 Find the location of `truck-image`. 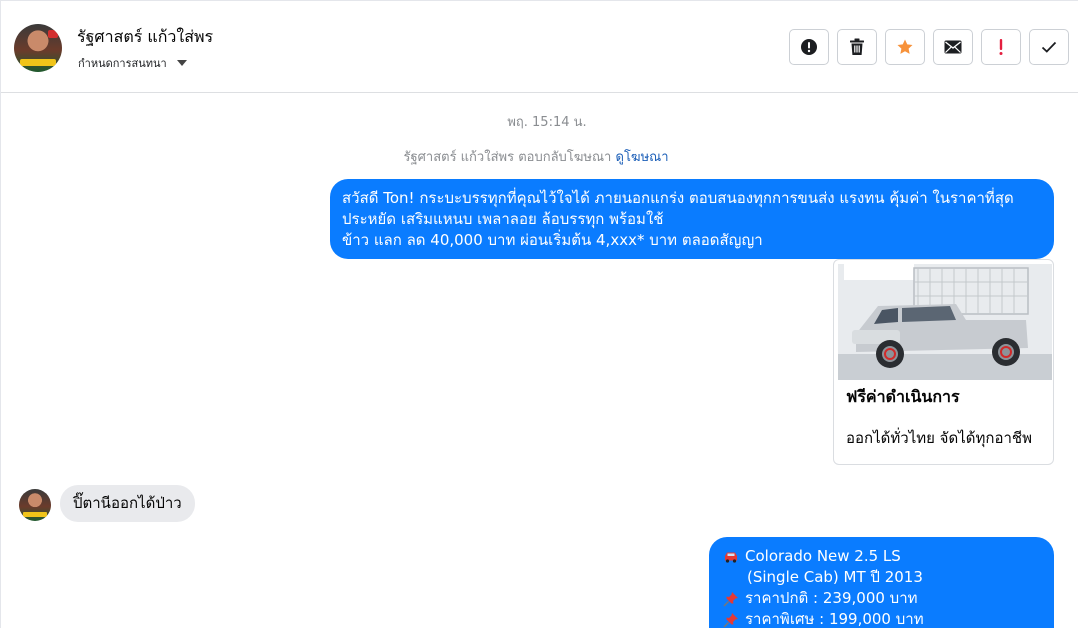

truck-image is located at coordinates (945, 322).